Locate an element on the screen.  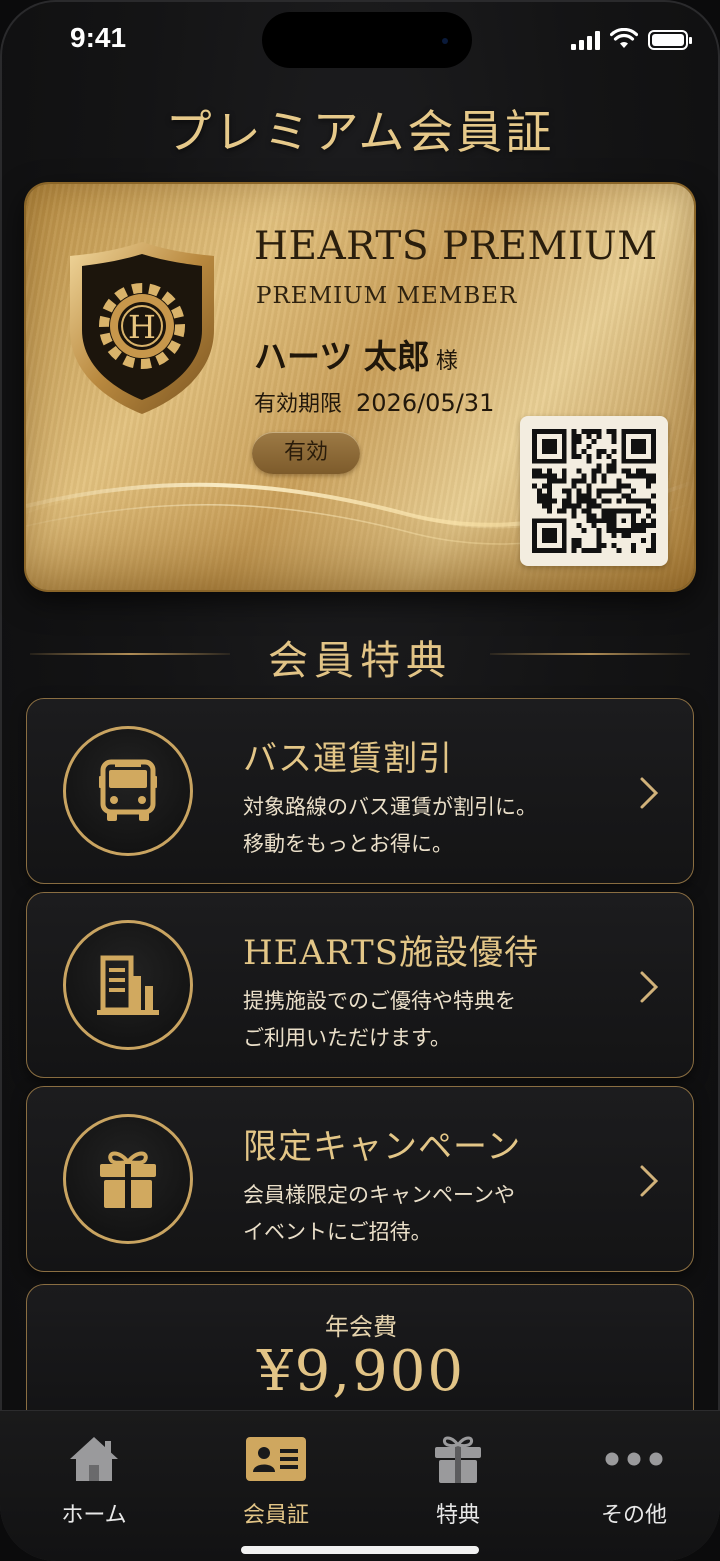
tab-bar: ホーム 会員証 特典 その他 is located at coordinates (360, 1485).